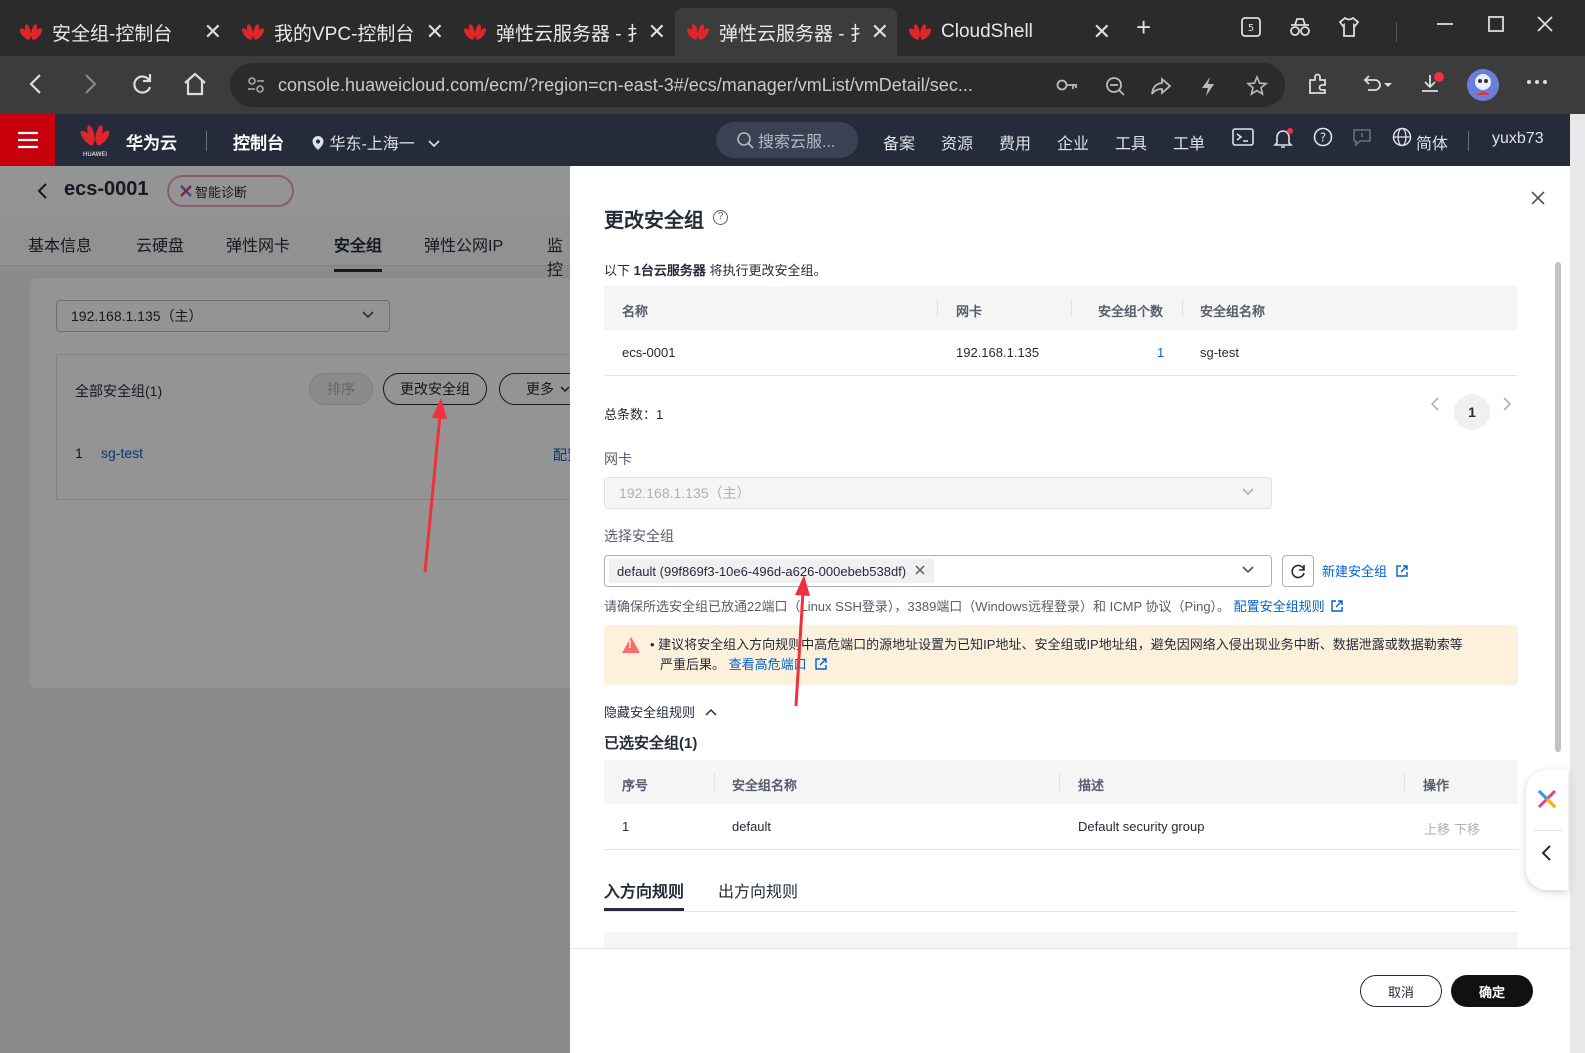  Describe the element at coordinates (1300, 30) in the screenshot. I see `incognito-icon` at that location.